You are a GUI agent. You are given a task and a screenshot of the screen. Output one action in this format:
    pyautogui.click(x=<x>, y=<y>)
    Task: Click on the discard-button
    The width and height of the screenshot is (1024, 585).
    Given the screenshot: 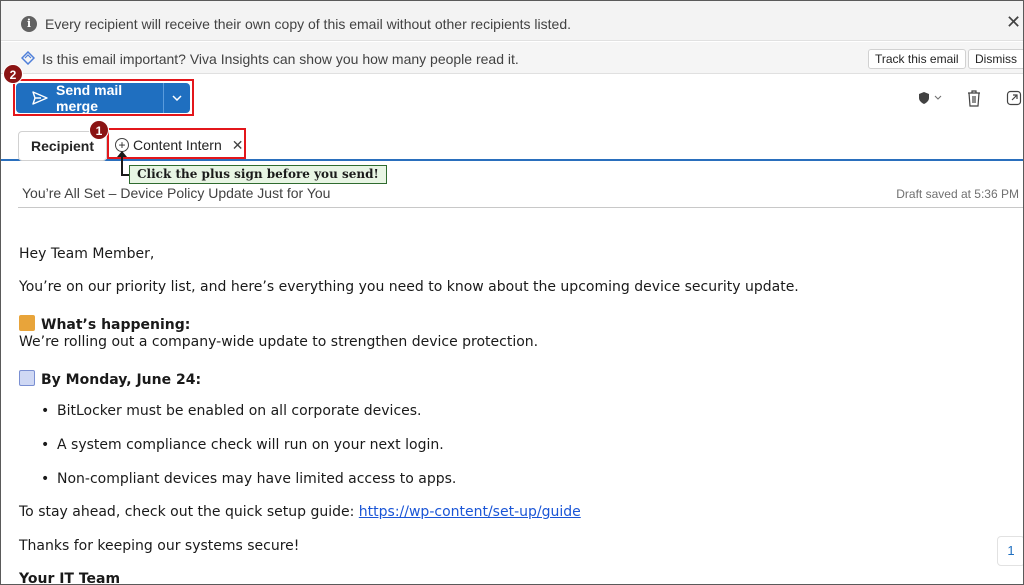 What is the action you would take?
    pyautogui.click(x=974, y=98)
    